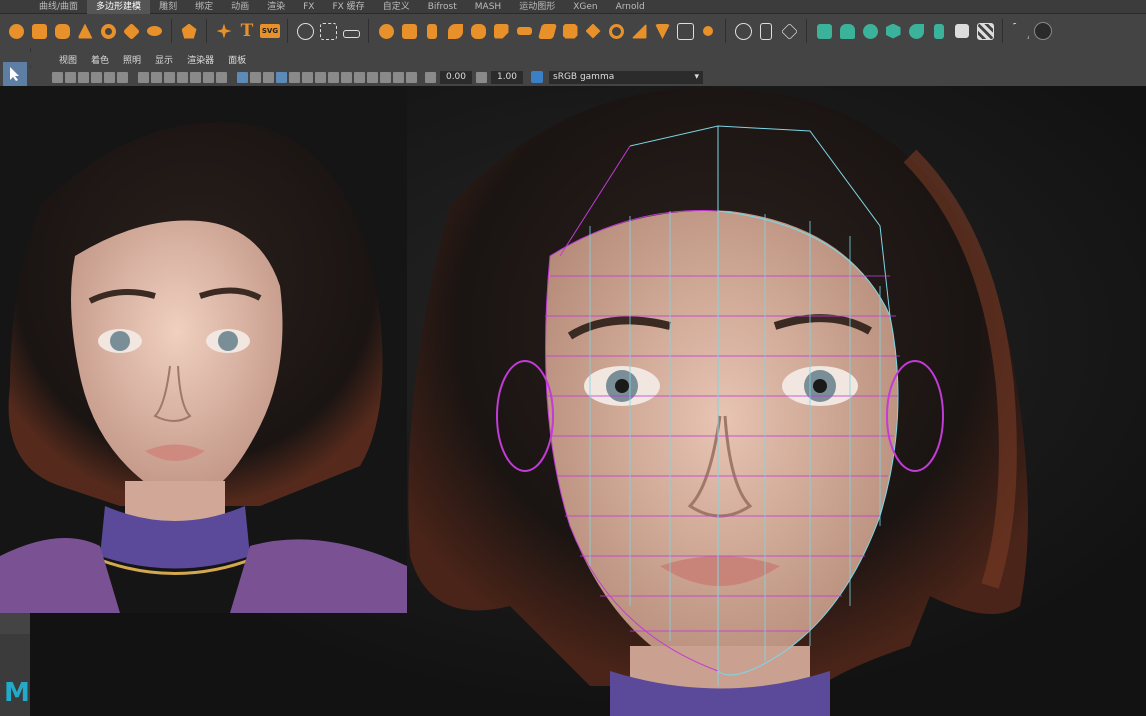  Describe the element at coordinates (893, 31) in the screenshot. I see `uv-automatic-icon` at that location.